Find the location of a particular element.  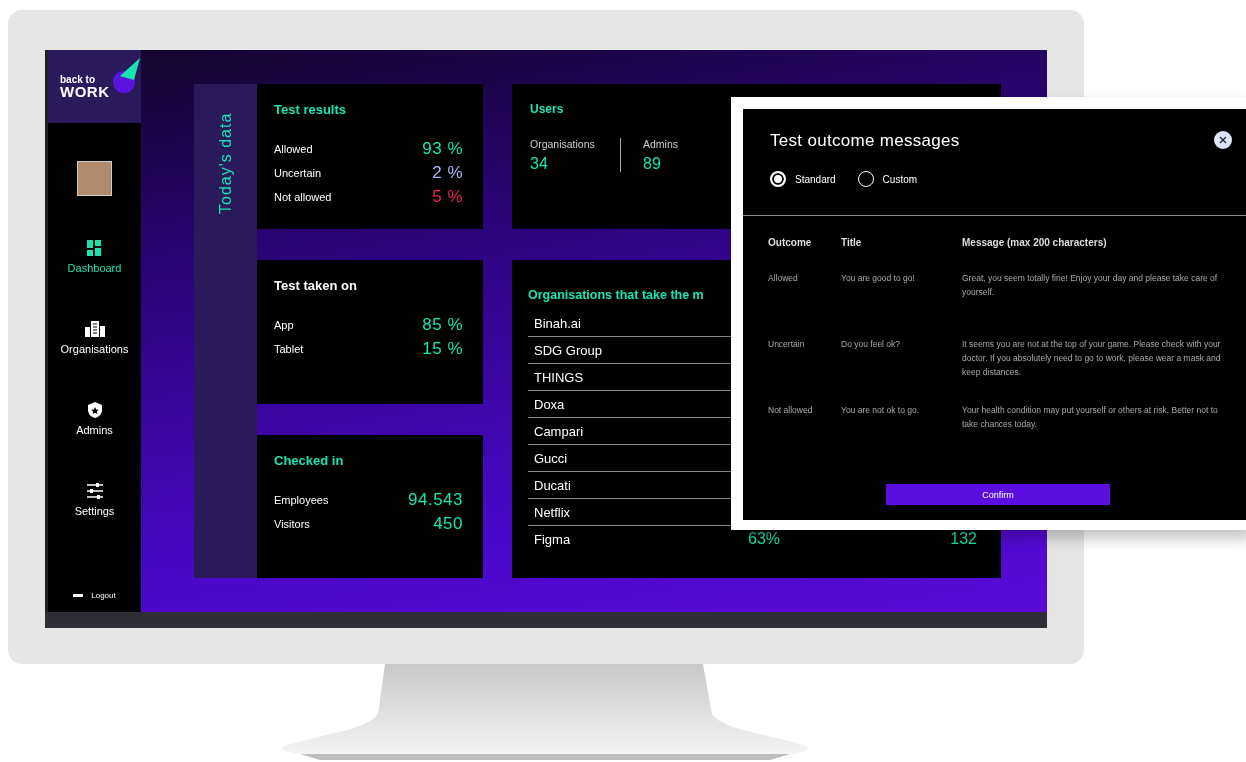

logo-wordmark: WORK is located at coordinates (85, 91).